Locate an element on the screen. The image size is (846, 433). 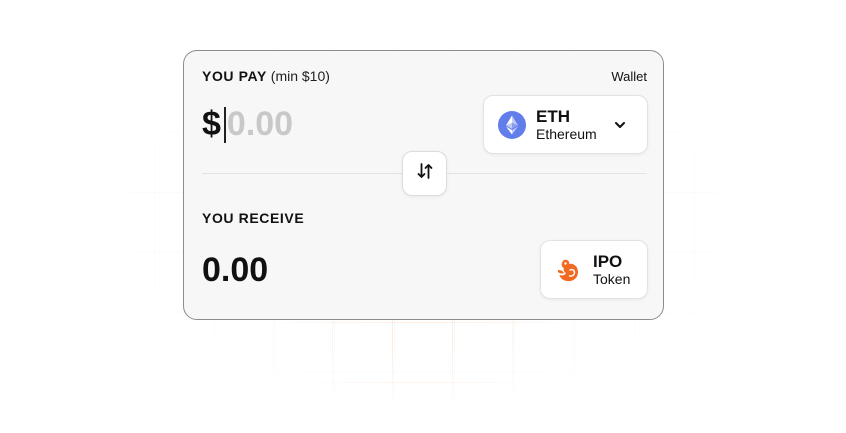
pay-token-text: ETH Ethereum is located at coordinates (566, 125).